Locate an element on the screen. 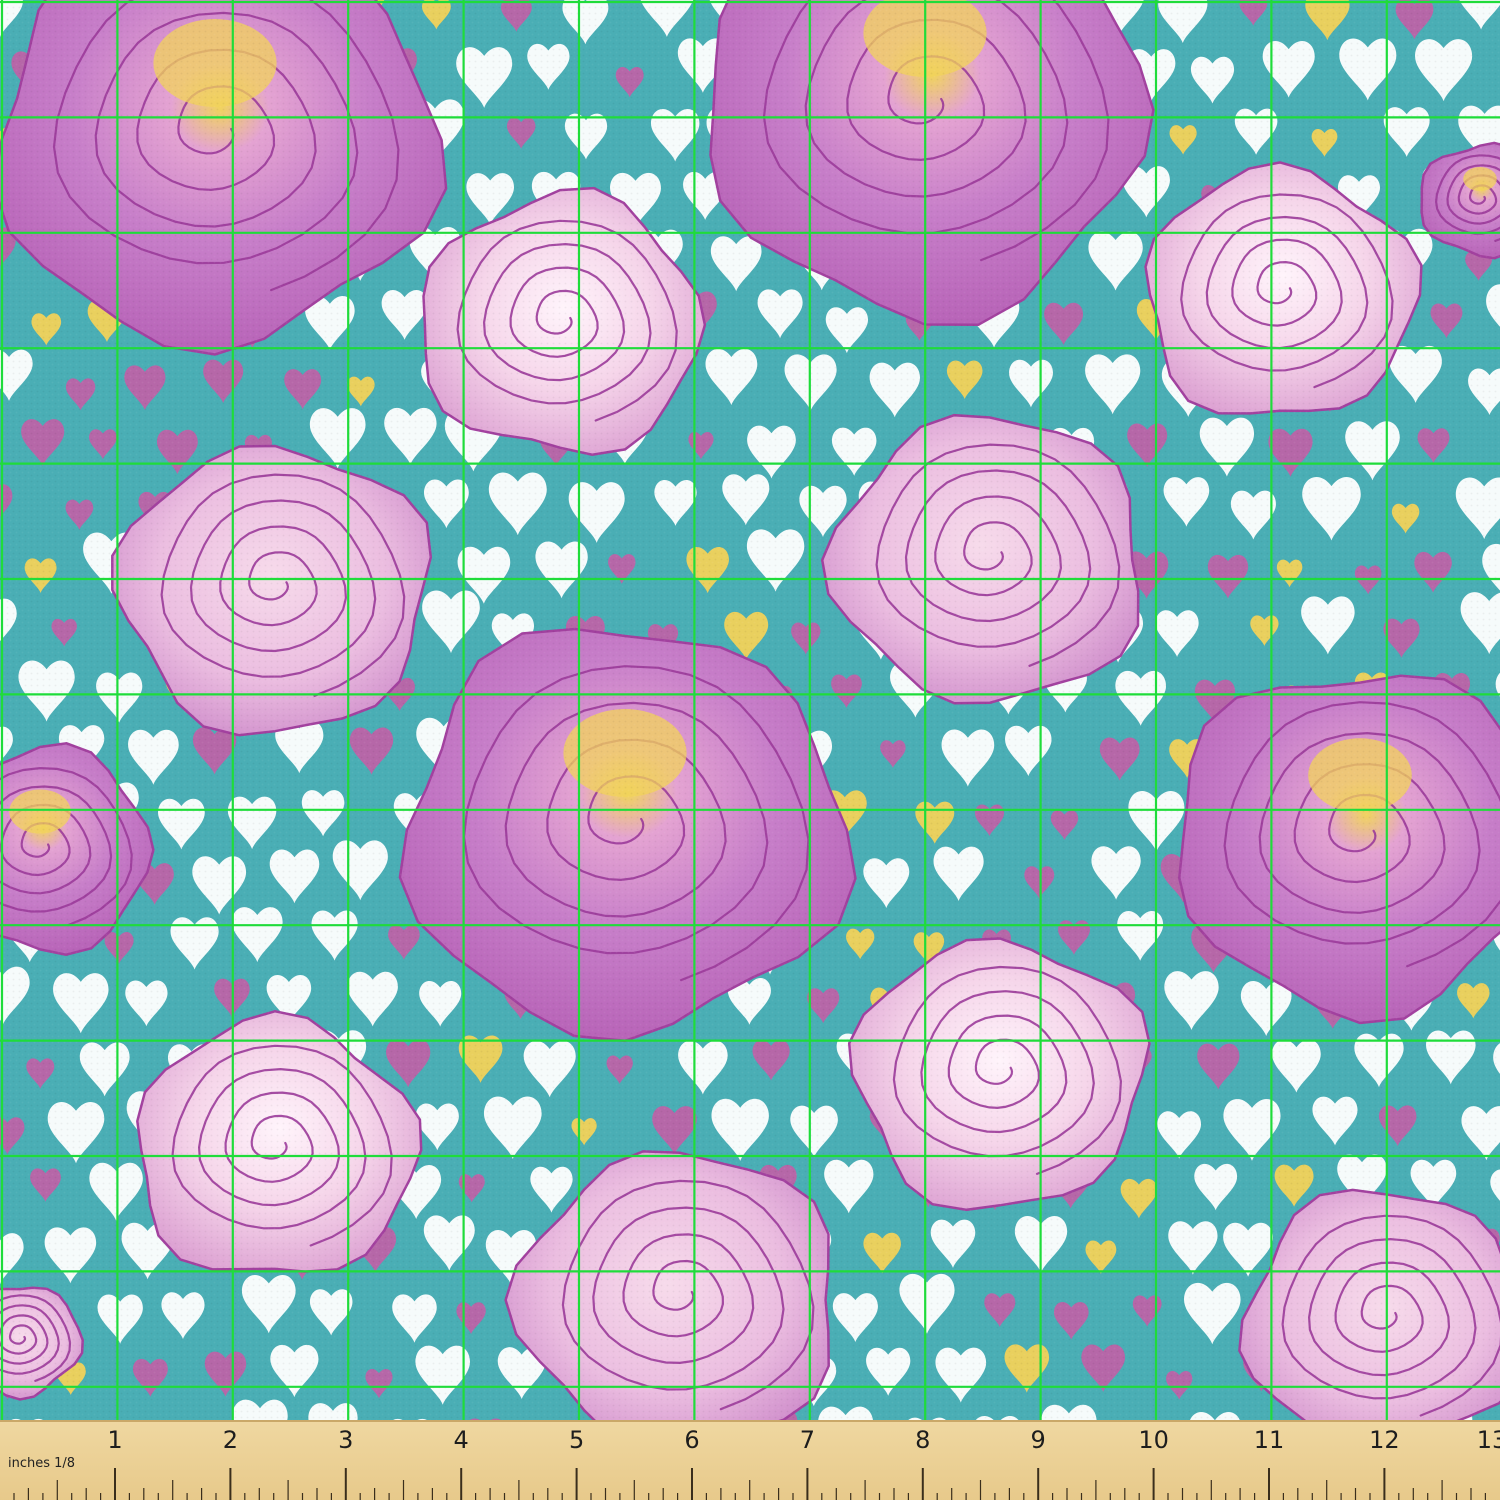 This screenshot has height=1500, width=1500. ruler-inch-number: 10 is located at coordinates (1153, 1440).